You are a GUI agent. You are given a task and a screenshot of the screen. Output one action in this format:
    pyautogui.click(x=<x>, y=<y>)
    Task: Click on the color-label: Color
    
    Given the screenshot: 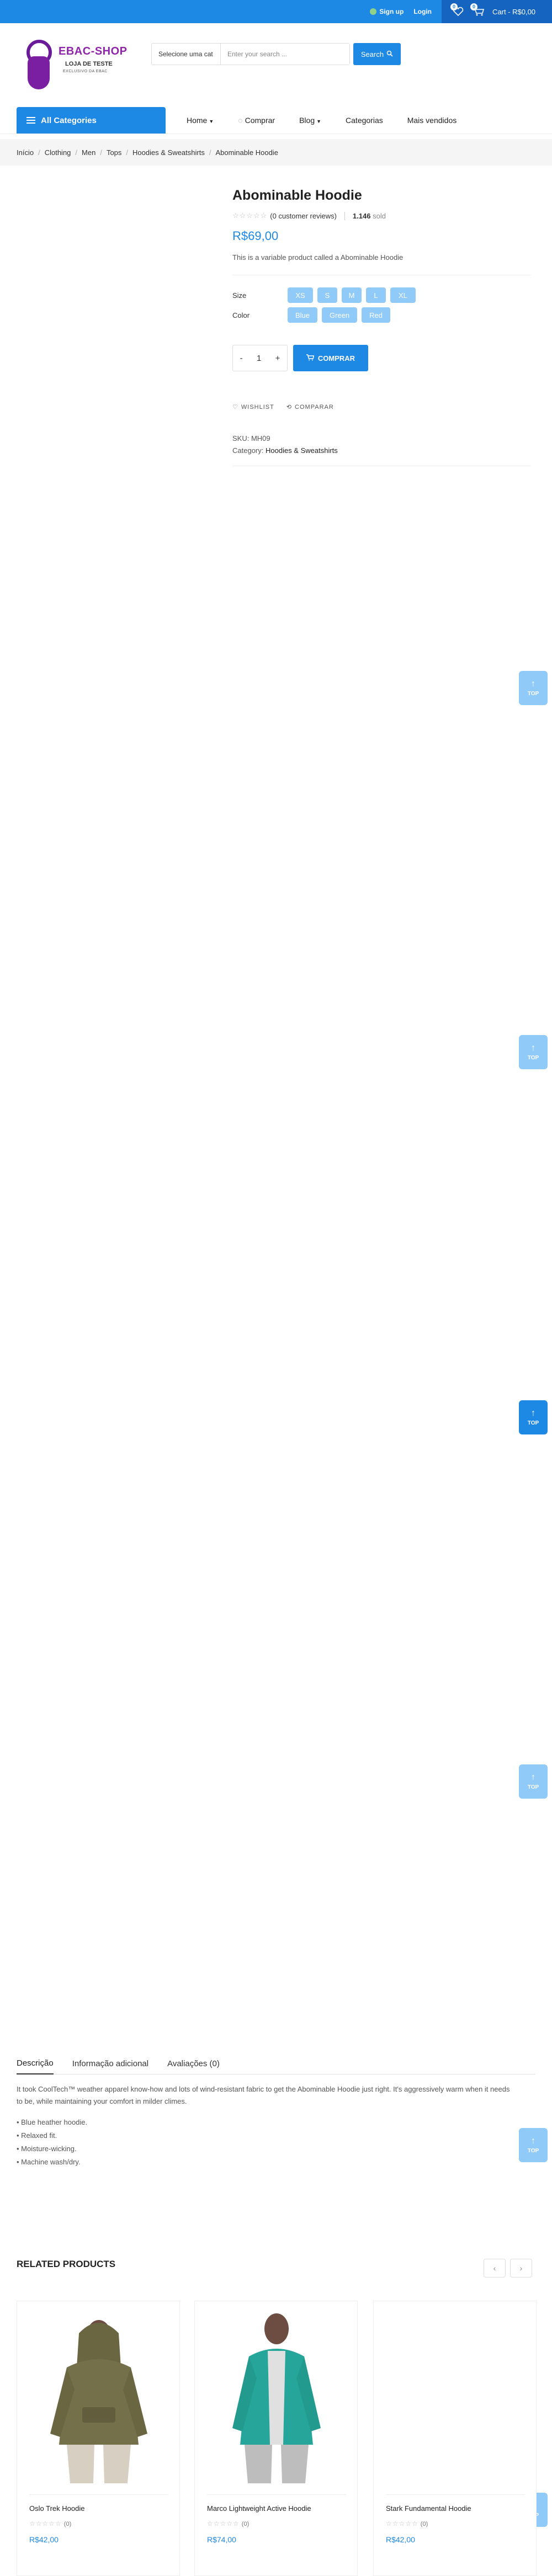 What is the action you would take?
    pyautogui.click(x=241, y=315)
    